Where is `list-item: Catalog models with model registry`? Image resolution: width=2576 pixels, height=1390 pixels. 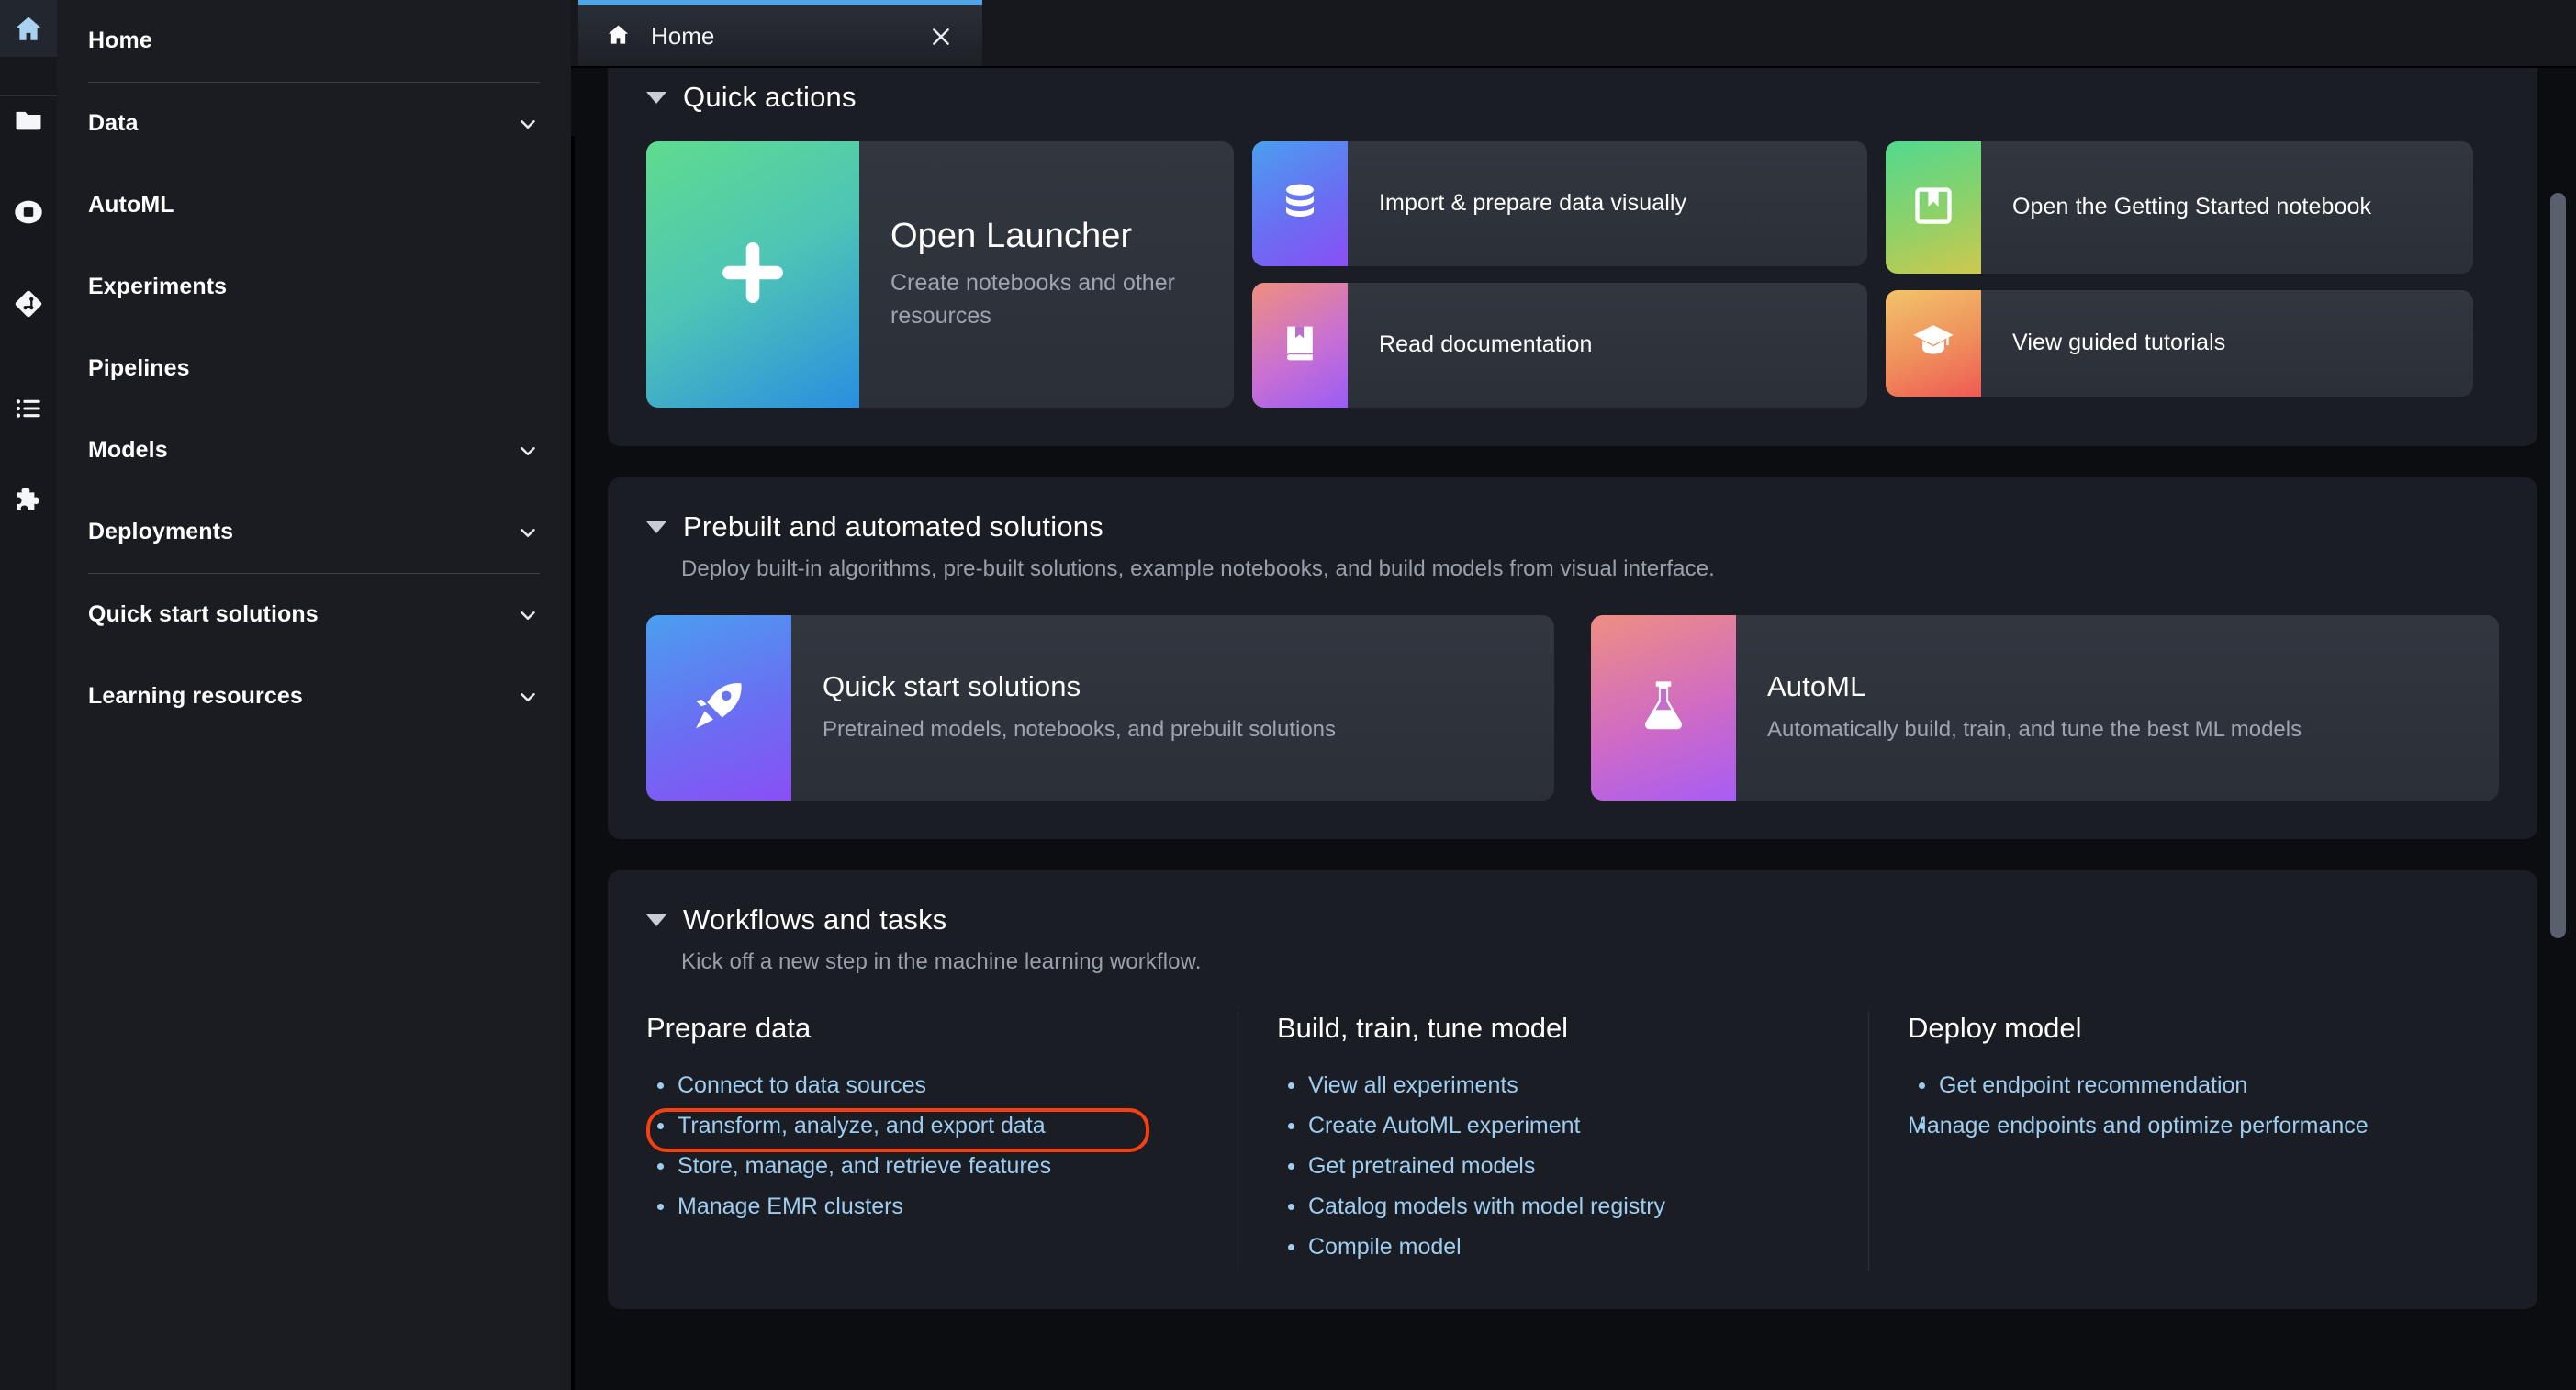
list-item: Catalog models with model registry is located at coordinates (1554, 1207).